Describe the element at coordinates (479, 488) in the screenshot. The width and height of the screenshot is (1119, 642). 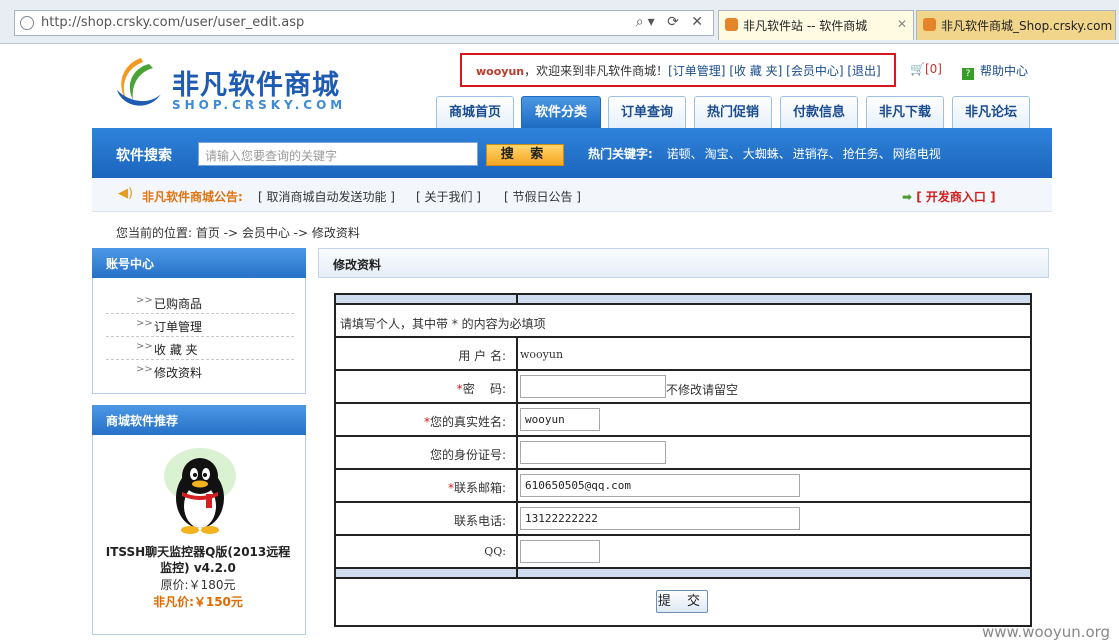
I see `email-label: 联系邮箱:` at that location.